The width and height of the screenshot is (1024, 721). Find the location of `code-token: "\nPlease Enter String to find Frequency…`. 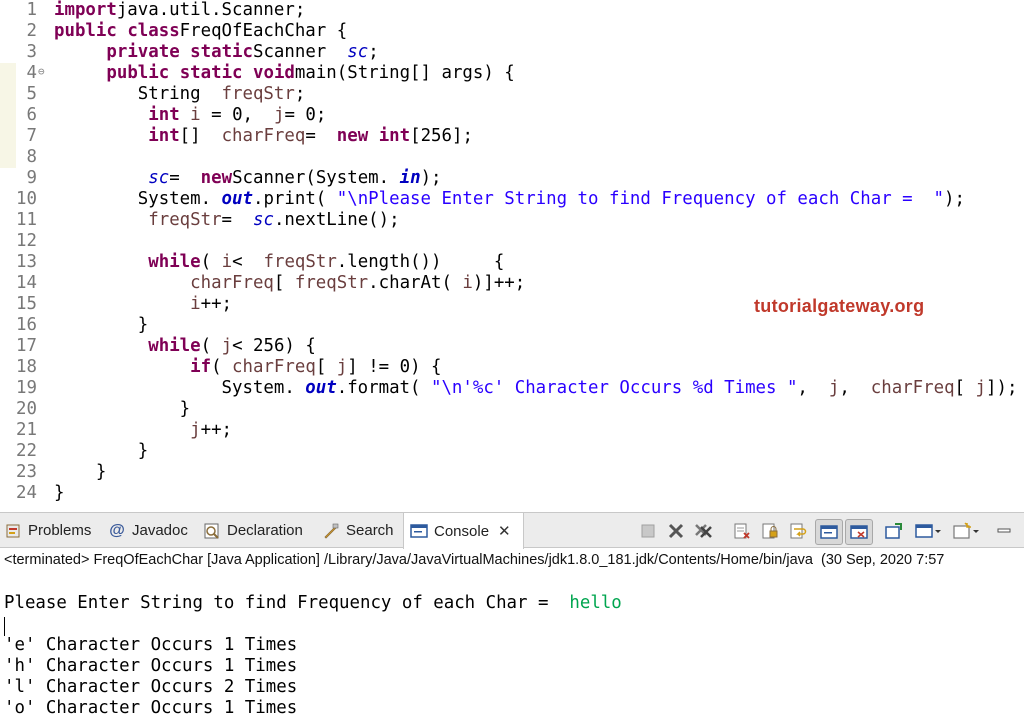

code-token: "\nPlease Enter String to find Frequency… is located at coordinates (640, 199).